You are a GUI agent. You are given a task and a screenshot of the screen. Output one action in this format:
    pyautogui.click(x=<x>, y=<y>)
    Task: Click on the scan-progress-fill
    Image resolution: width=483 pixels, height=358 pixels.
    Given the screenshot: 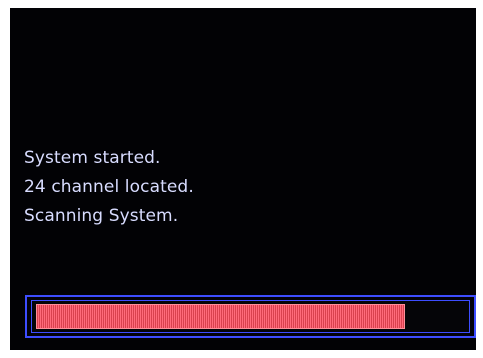 What is the action you would take?
    pyautogui.click(x=220, y=316)
    